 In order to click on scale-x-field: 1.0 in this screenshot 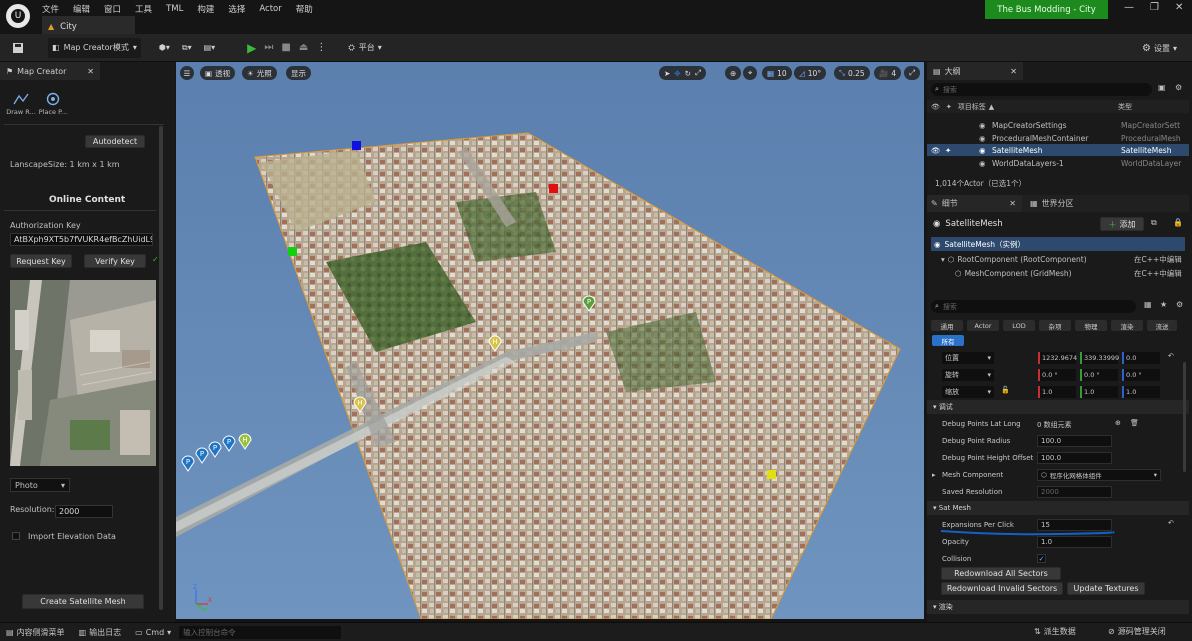, I will do `click(1057, 392)`.